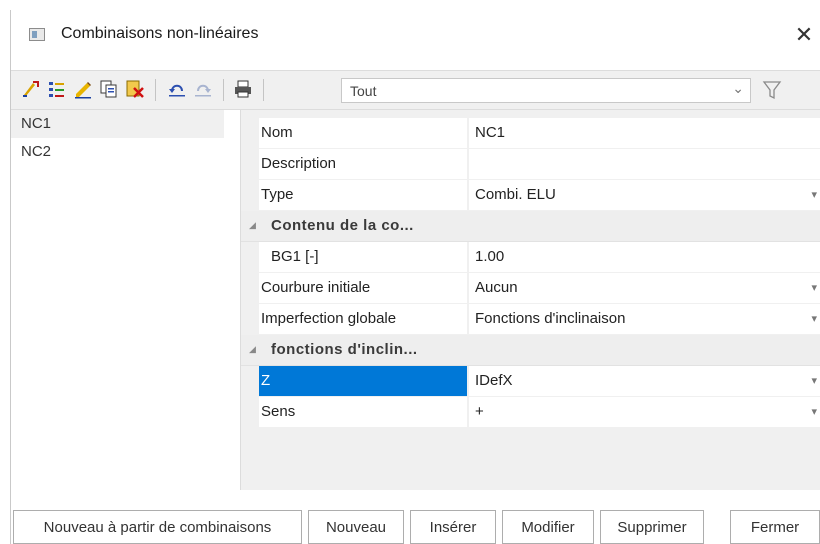 The height and width of the screenshot is (544, 820). I want to click on delete-button: Supprimer, so click(652, 527).